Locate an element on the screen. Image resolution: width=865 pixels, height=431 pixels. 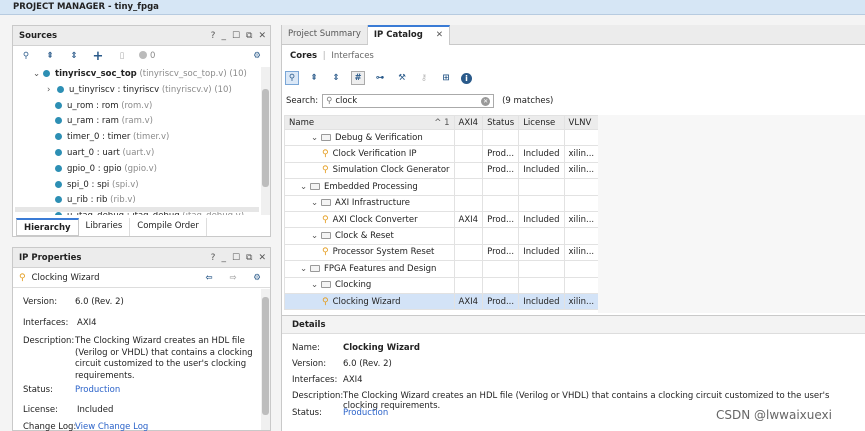
column-axi4: AXI4 is located at coordinates (468, 122).